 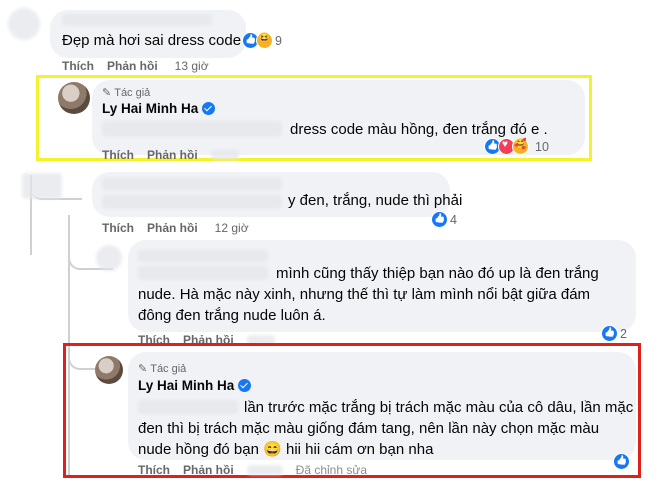 I want to click on reaction-summary, so click(x=621, y=461).